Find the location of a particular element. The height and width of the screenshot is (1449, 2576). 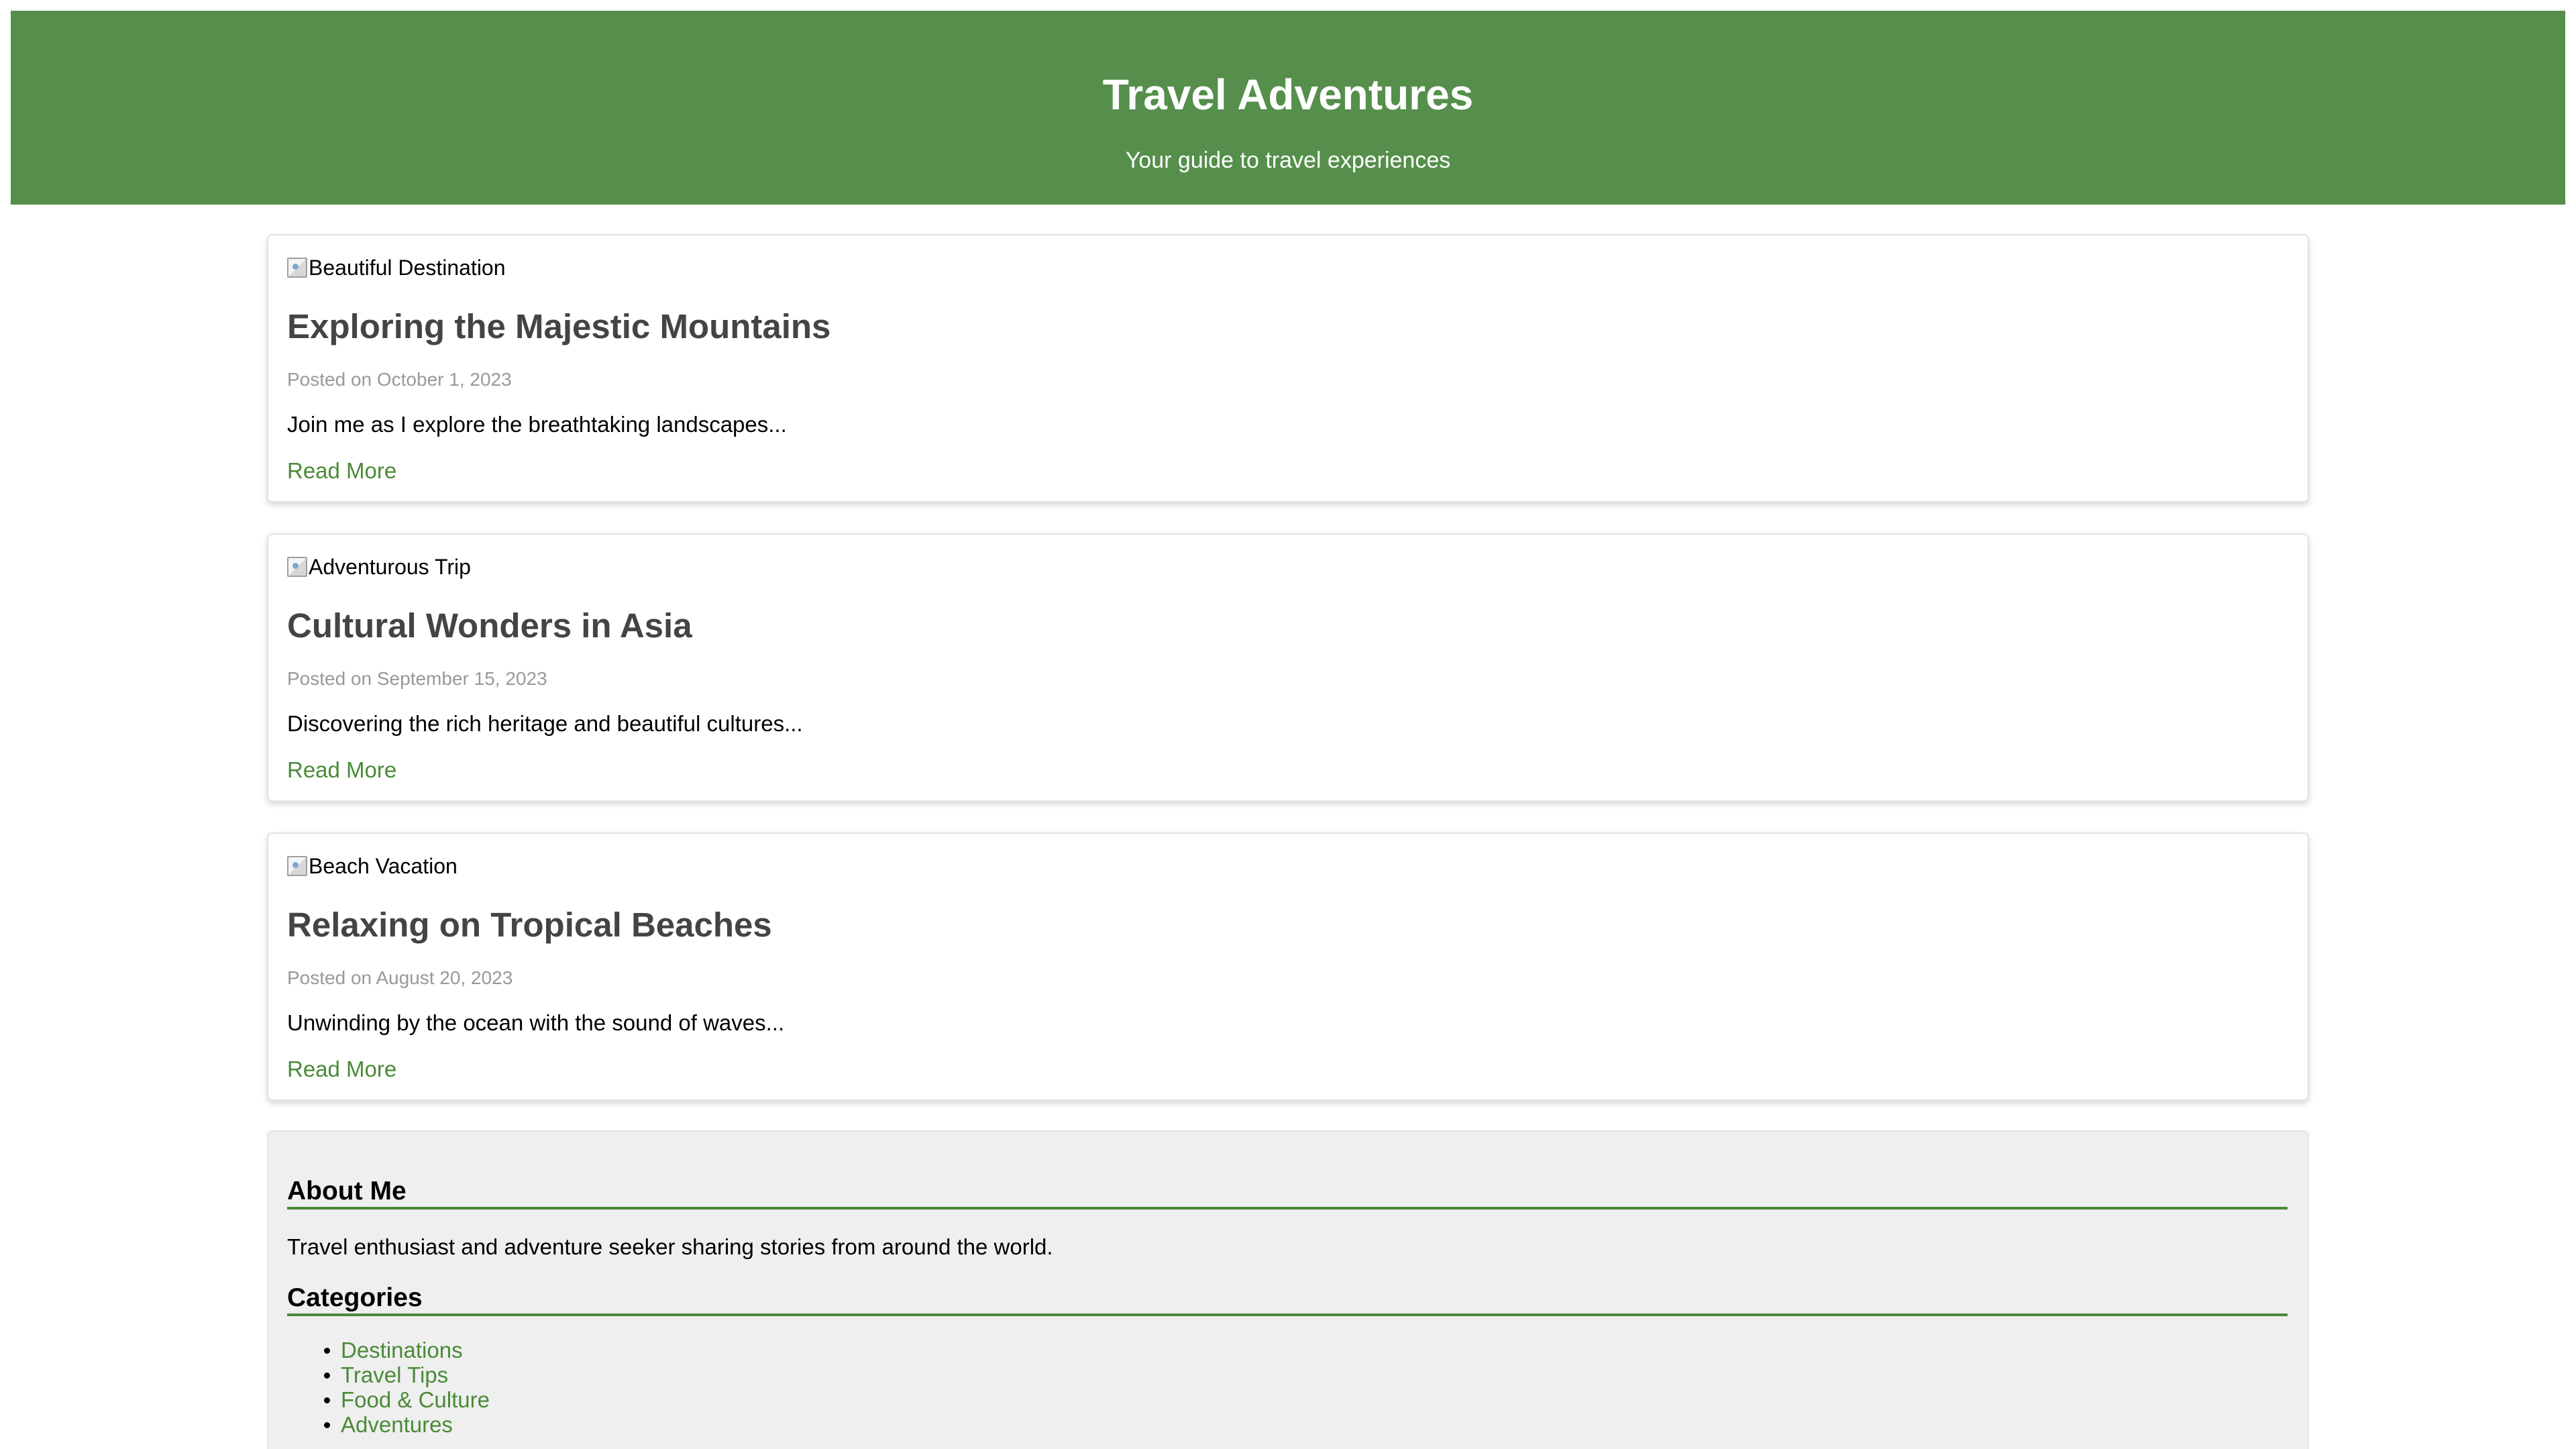

post-title: Exploring the Majestic Mountains is located at coordinates (559, 326).